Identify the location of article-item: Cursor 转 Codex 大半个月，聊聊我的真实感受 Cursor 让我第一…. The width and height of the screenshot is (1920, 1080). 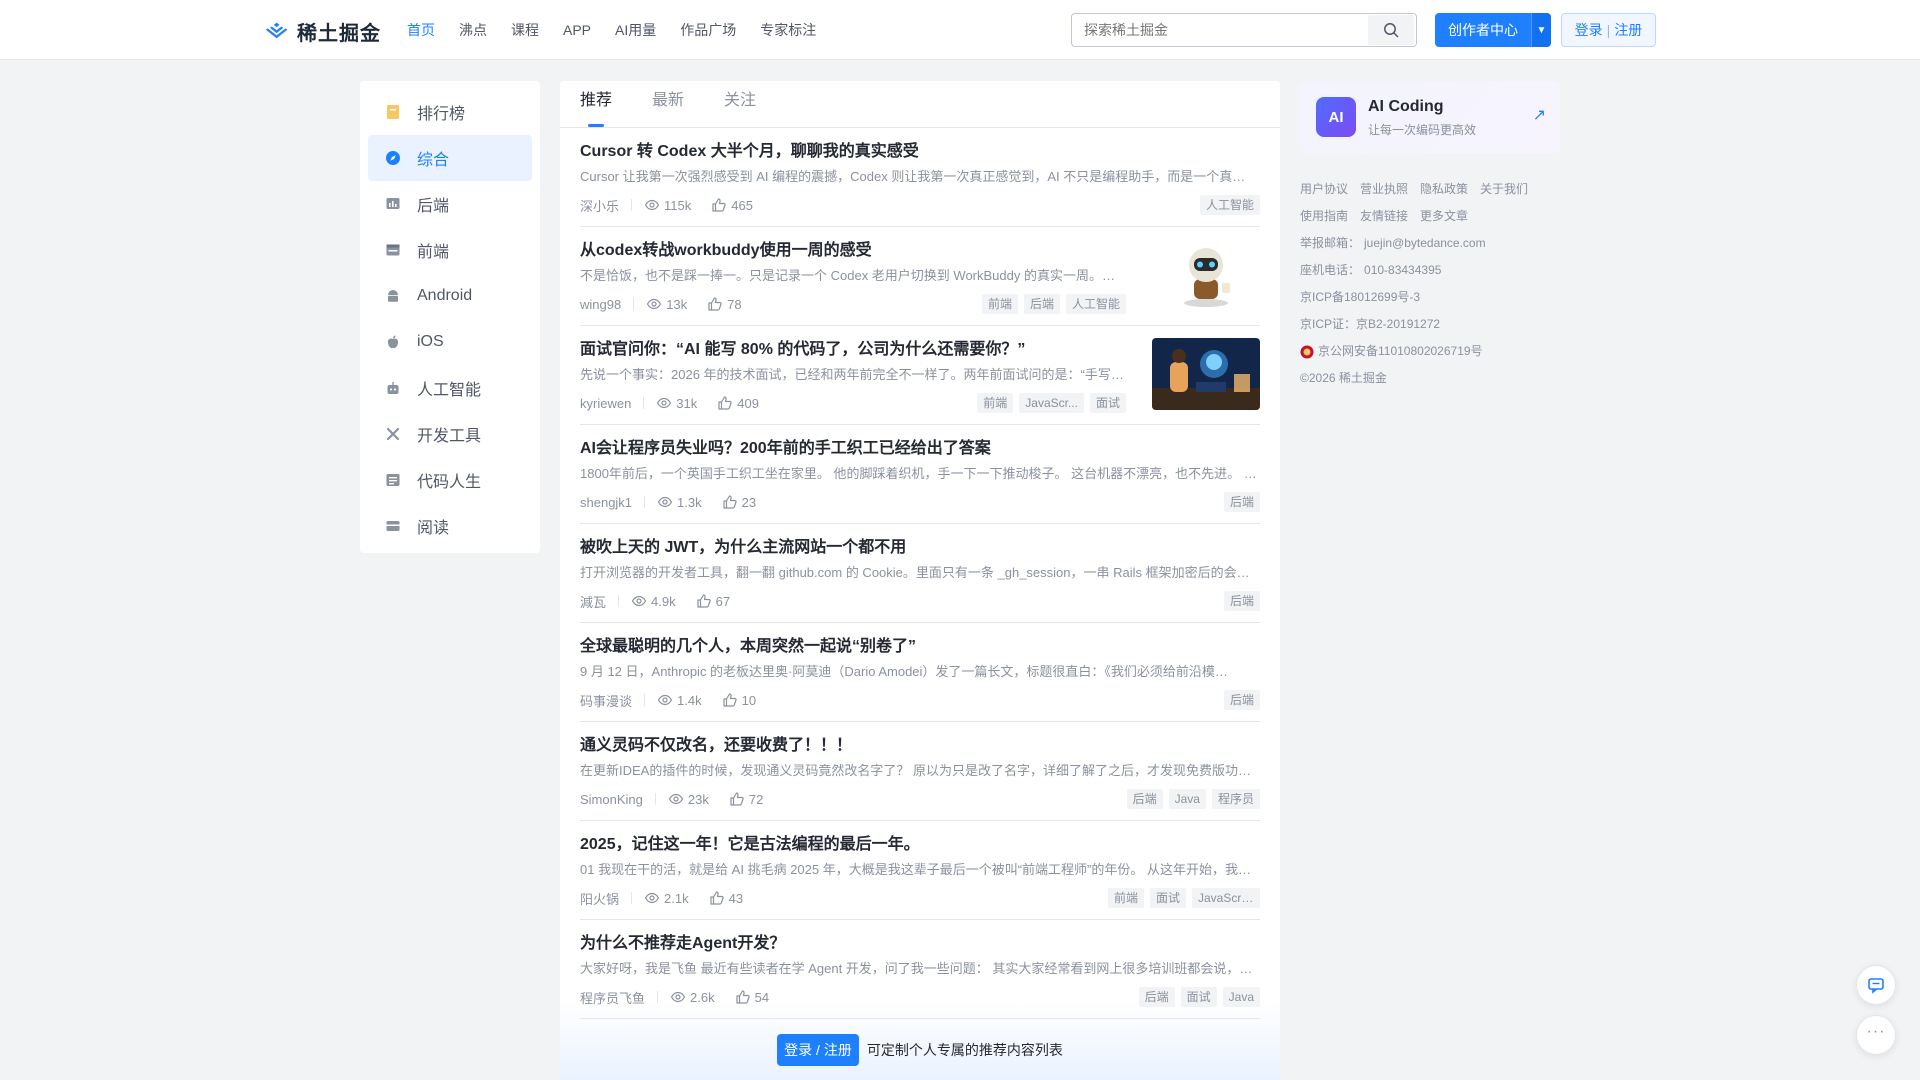
(920, 177).